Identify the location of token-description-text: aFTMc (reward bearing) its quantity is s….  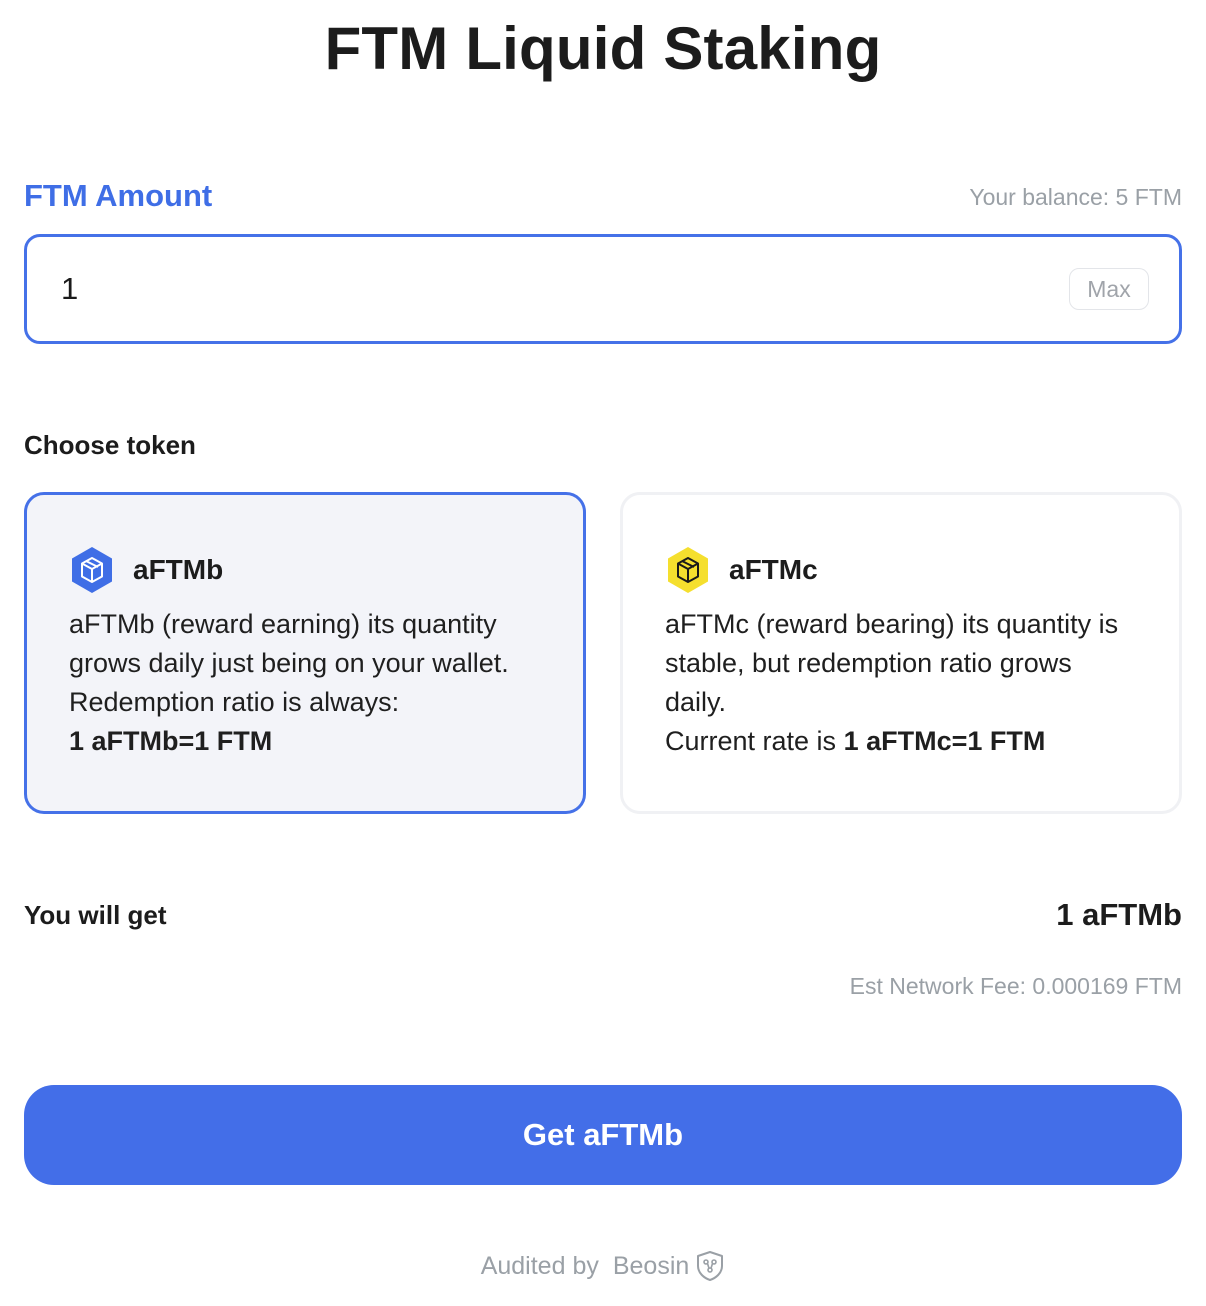
(892, 663).